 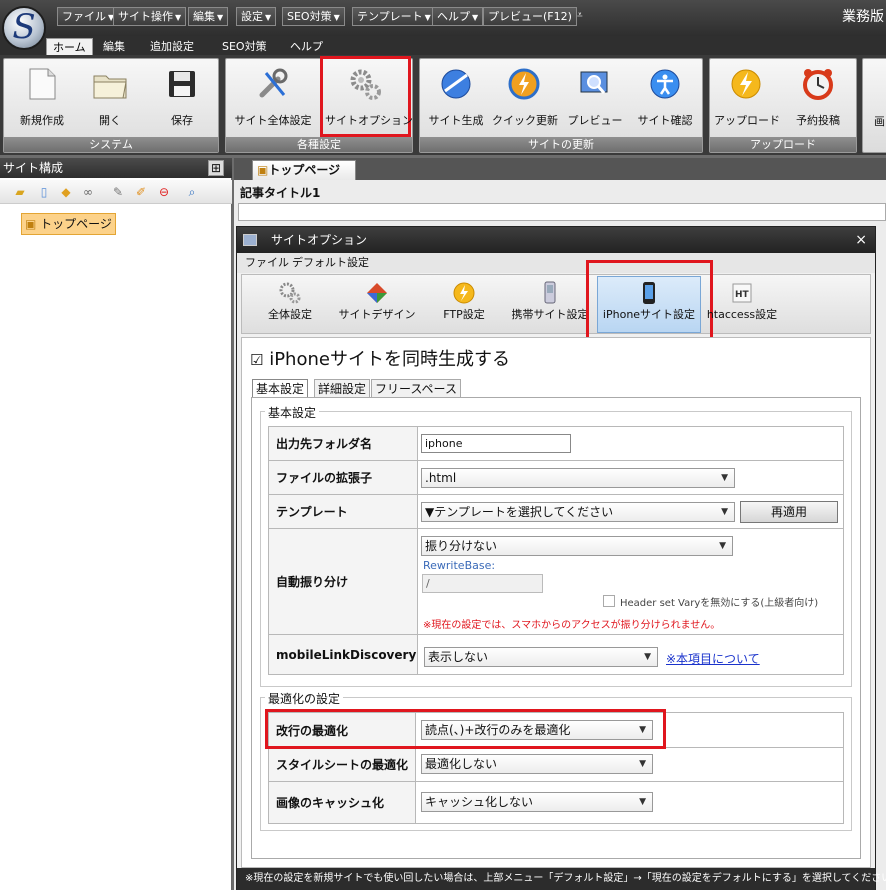 I want to click on tab-additional: 追加設定, so click(x=172, y=46).